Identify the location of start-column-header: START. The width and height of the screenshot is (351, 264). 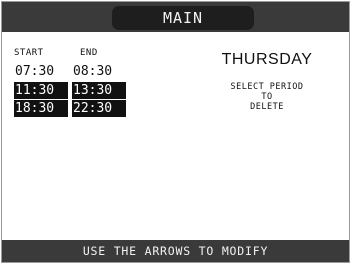
(29, 53).